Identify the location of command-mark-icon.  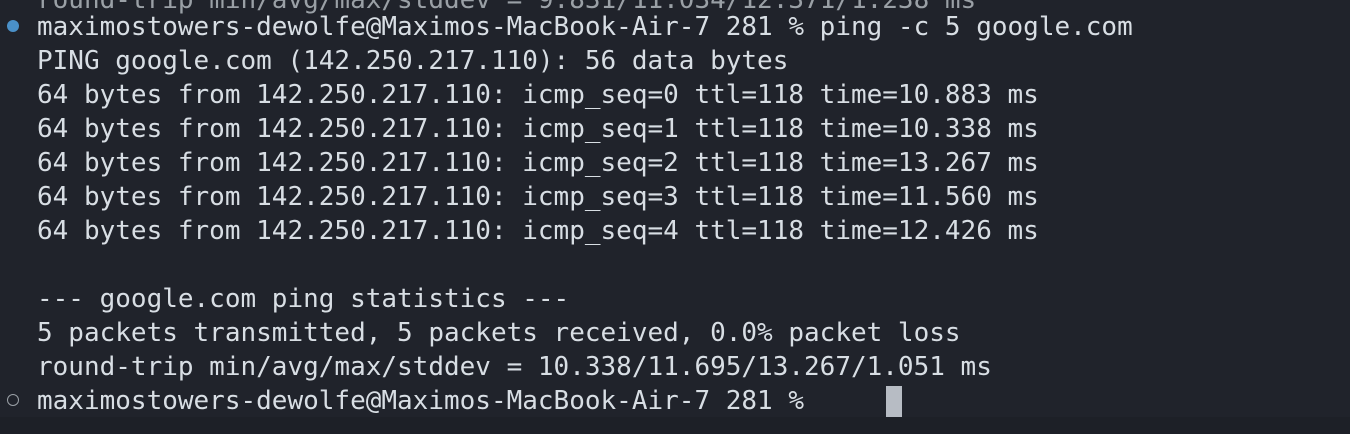
(13, 26).